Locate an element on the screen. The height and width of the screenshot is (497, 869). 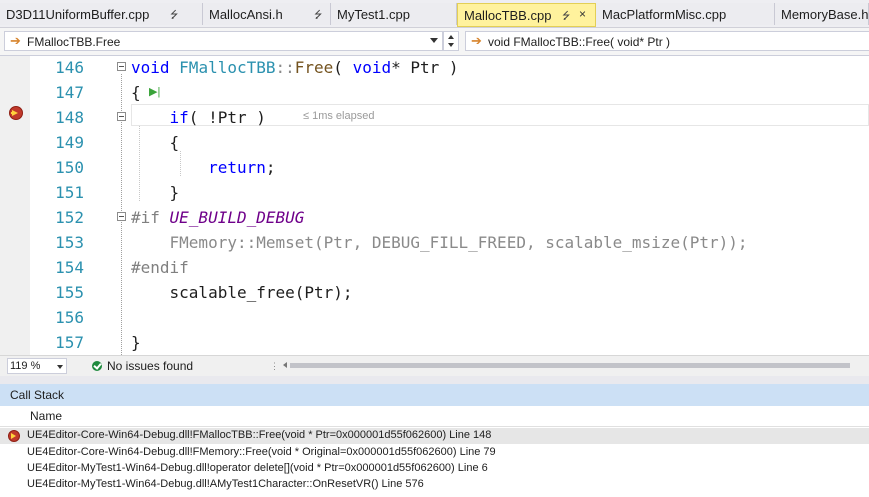
tab-label: MallocTBB.cpp is located at coordinates (508, 15).